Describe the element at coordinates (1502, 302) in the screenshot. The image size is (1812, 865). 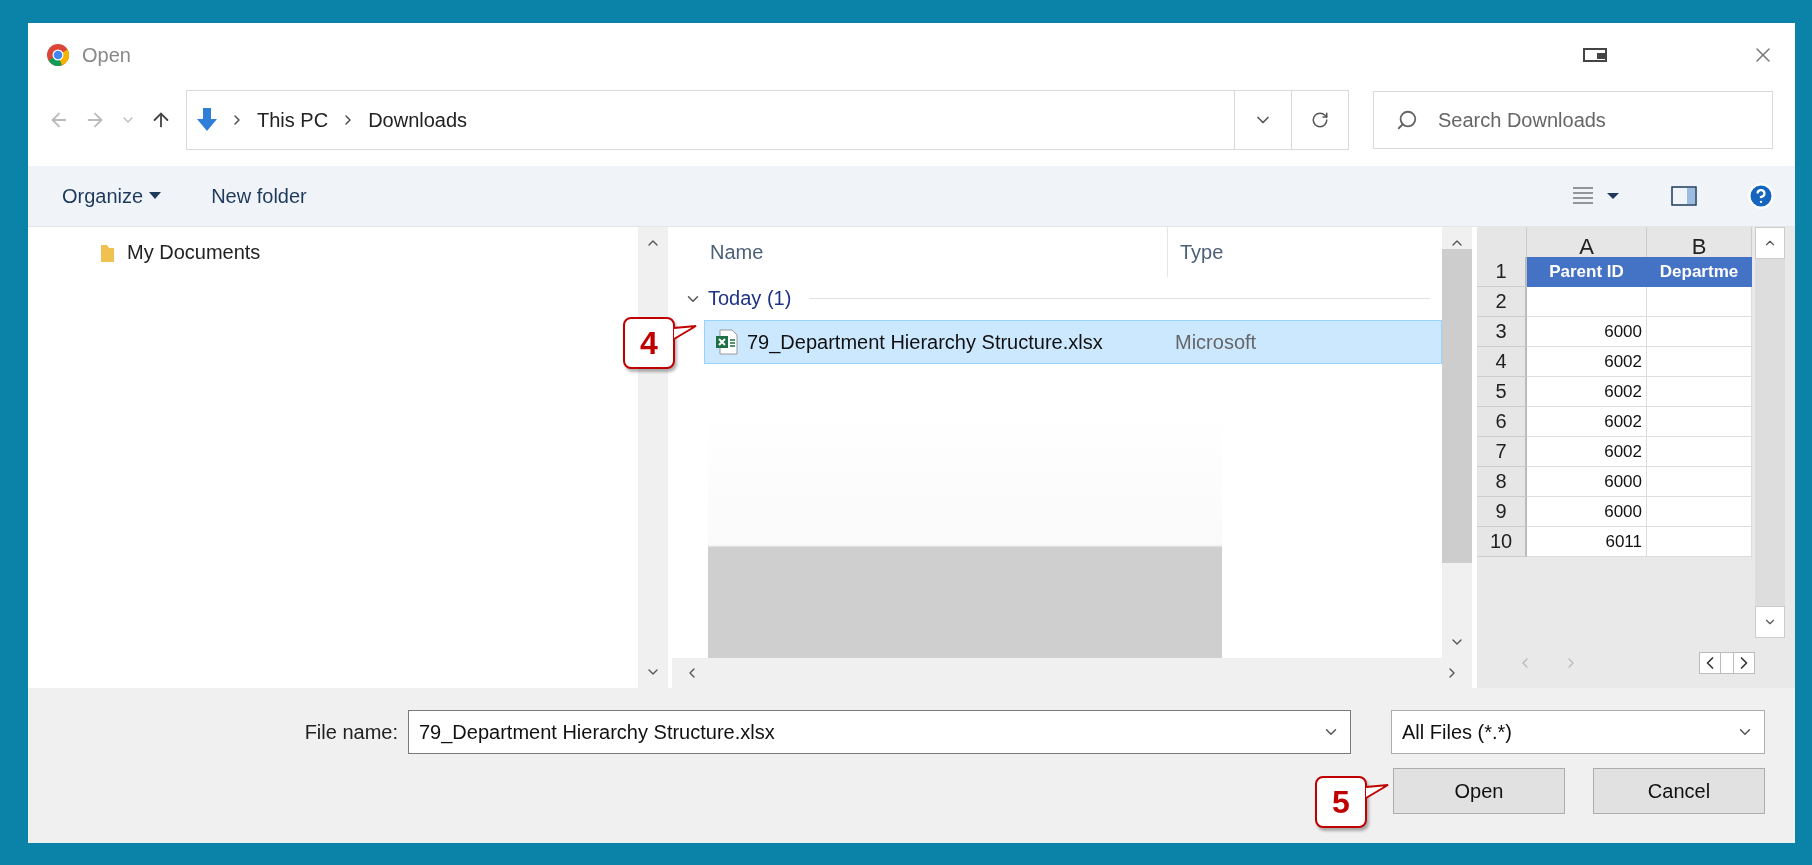
I see `row-number: 2` at that location.